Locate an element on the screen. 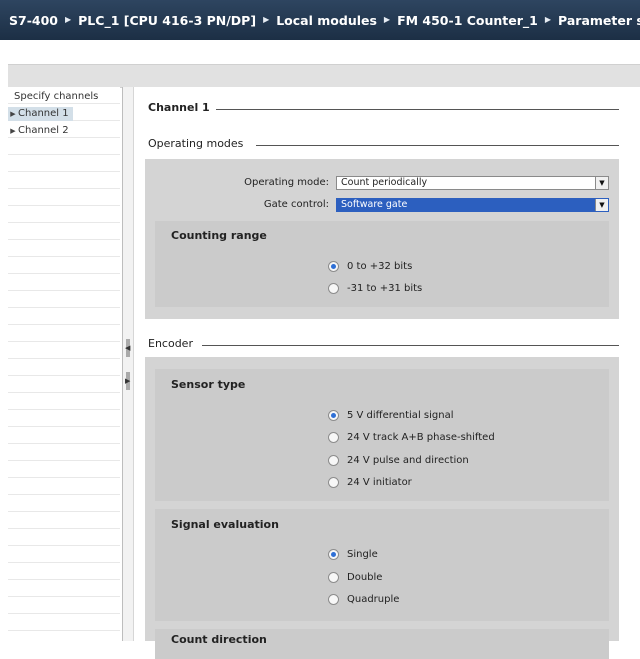 Image resolution: width=640 pixels, height=659 pixels. collapse-left-handle: ◀ is located at coordinates (128, 348).